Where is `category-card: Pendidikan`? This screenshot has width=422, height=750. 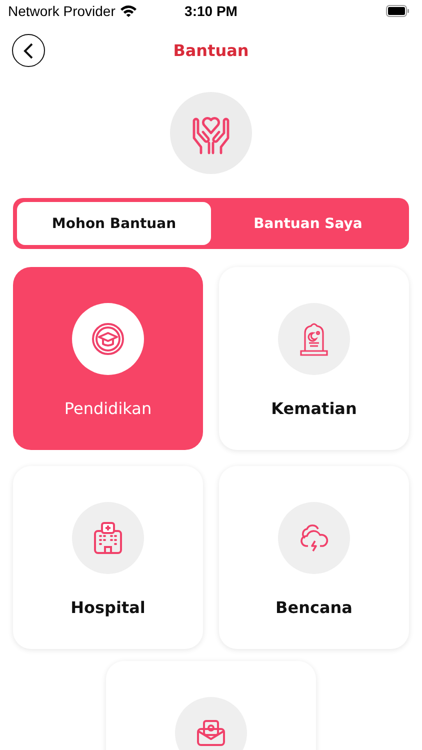
category-card: Pendidikan is located at coordinates (108, 358).